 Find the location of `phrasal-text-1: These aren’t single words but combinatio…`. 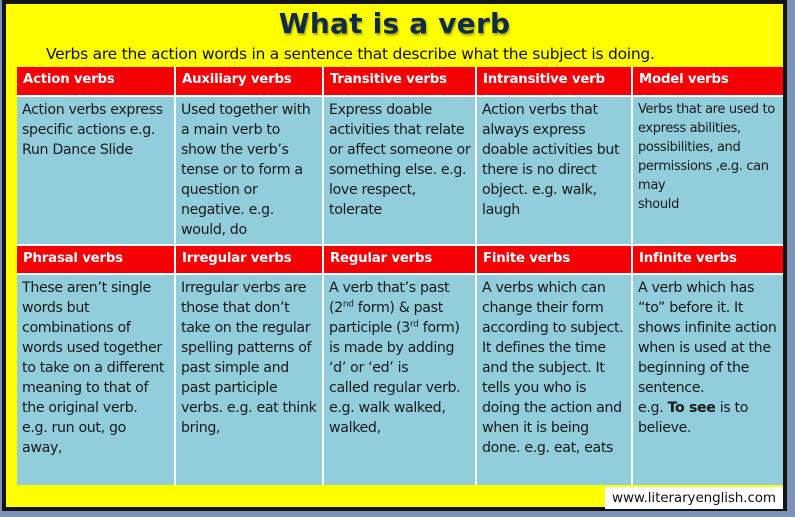

phrasal-text-1: These aren’t single words but combinatio… is located at coordinates (93, 348).